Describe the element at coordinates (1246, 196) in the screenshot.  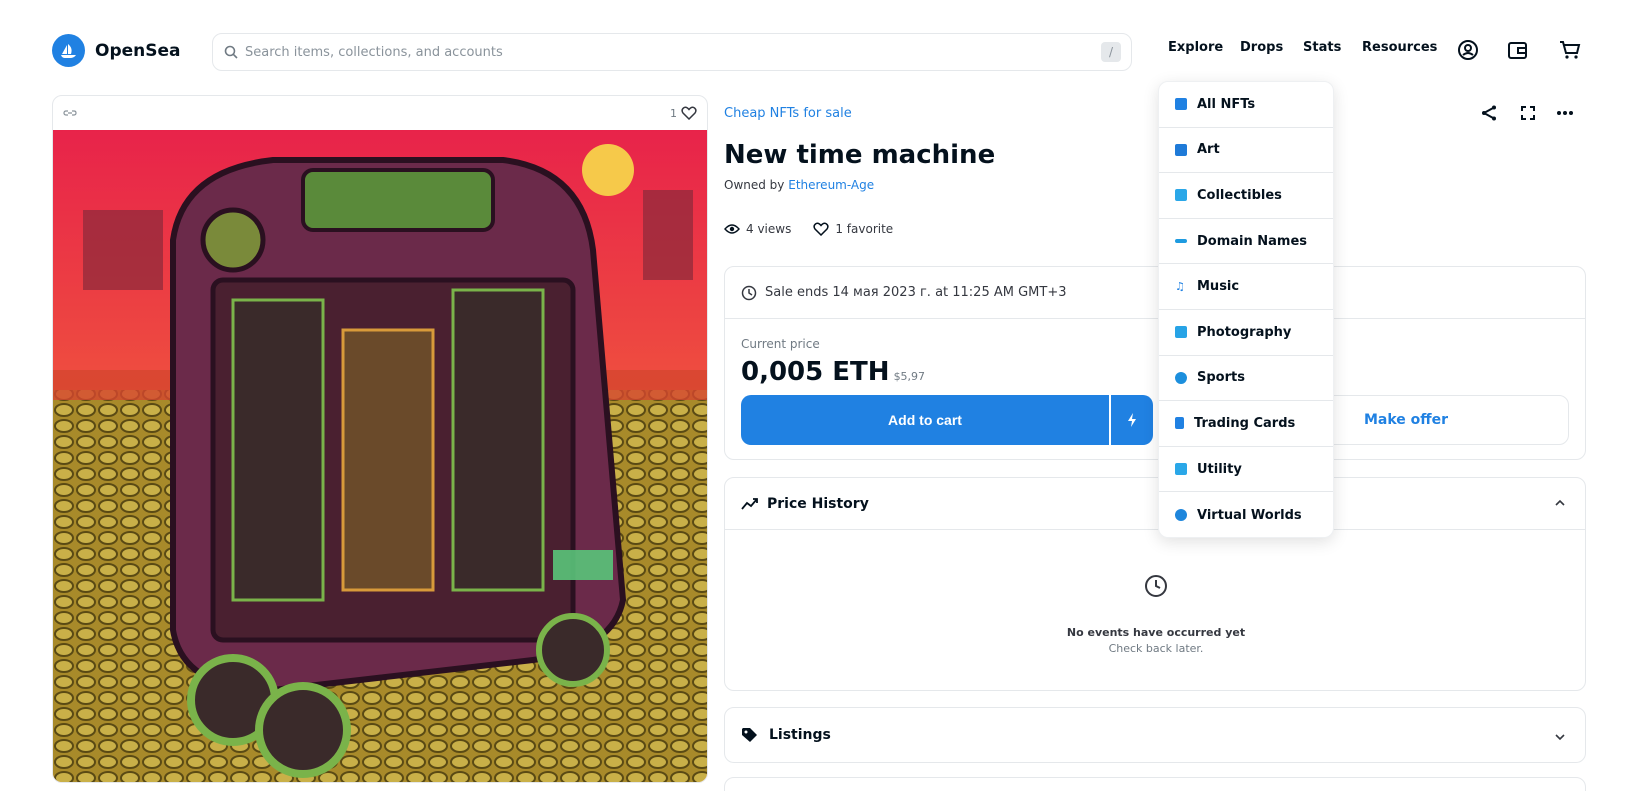
I see `menu-item-collectibles: Collectibles` at that location.